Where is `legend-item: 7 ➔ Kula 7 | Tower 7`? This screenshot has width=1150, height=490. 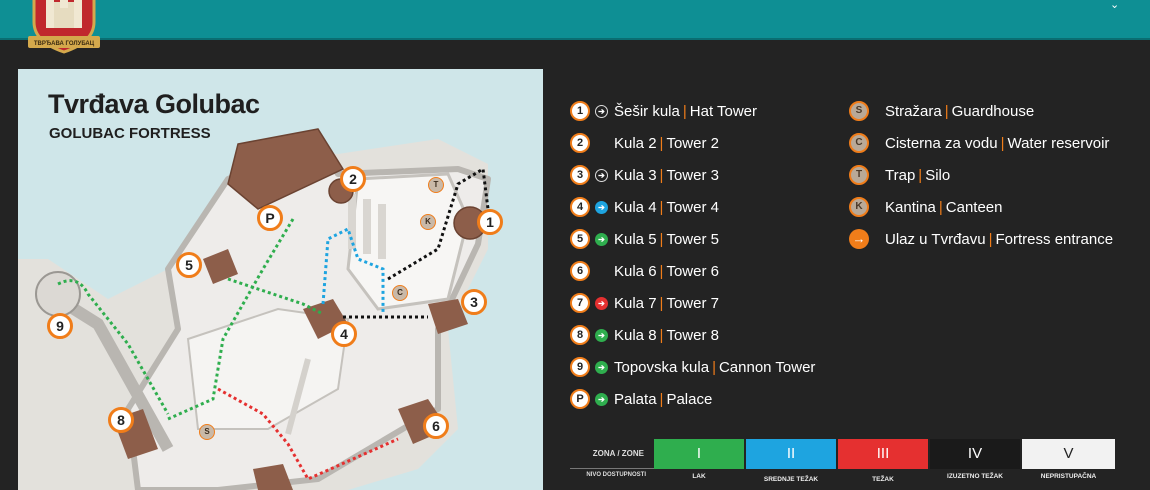 legend-item: 7 ➔ Kula 7 | Tower 7 is located at coordinates (644, 303).